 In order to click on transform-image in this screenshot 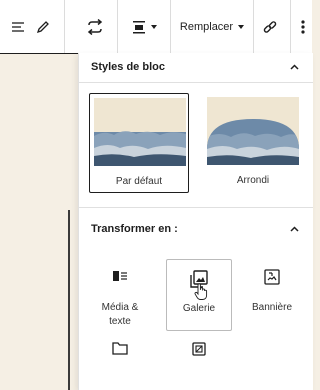, I will do `click(199, 360)`.